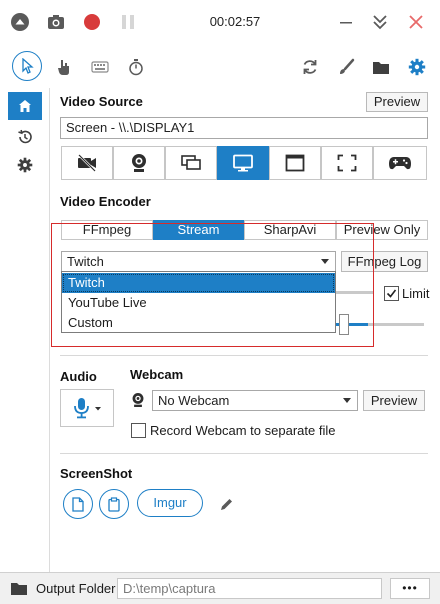 This screenshot has height=604, width=440. What do you see at coordinates (194, 400) in the screenshot?
I see `webcam-selected: No Webcam` at bounding box center [194, 400].